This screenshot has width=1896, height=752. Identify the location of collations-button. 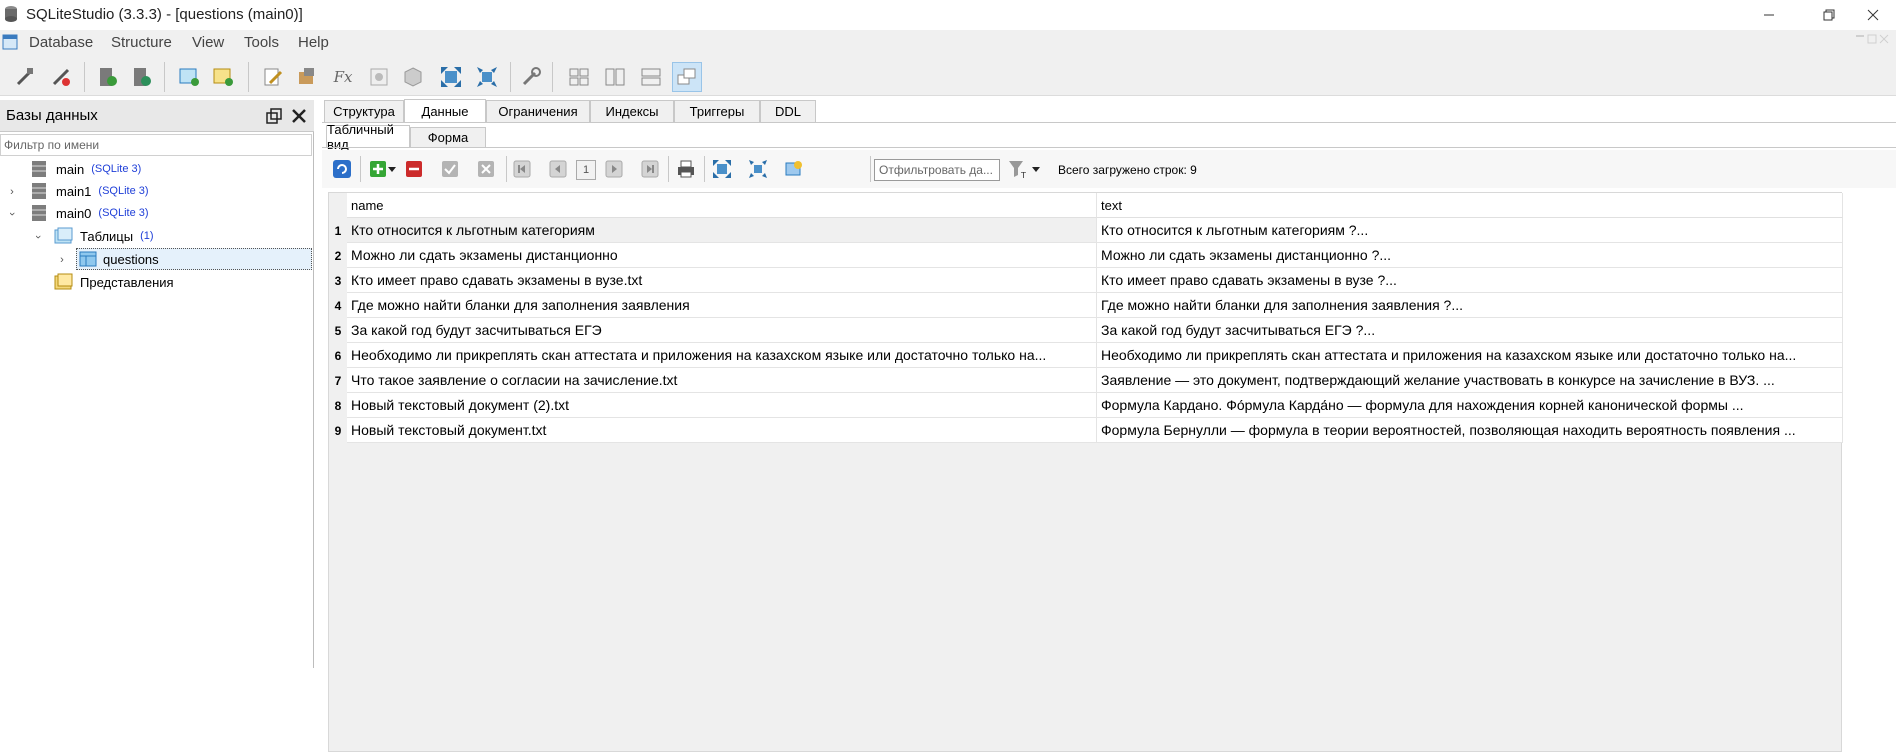
(379, 77).